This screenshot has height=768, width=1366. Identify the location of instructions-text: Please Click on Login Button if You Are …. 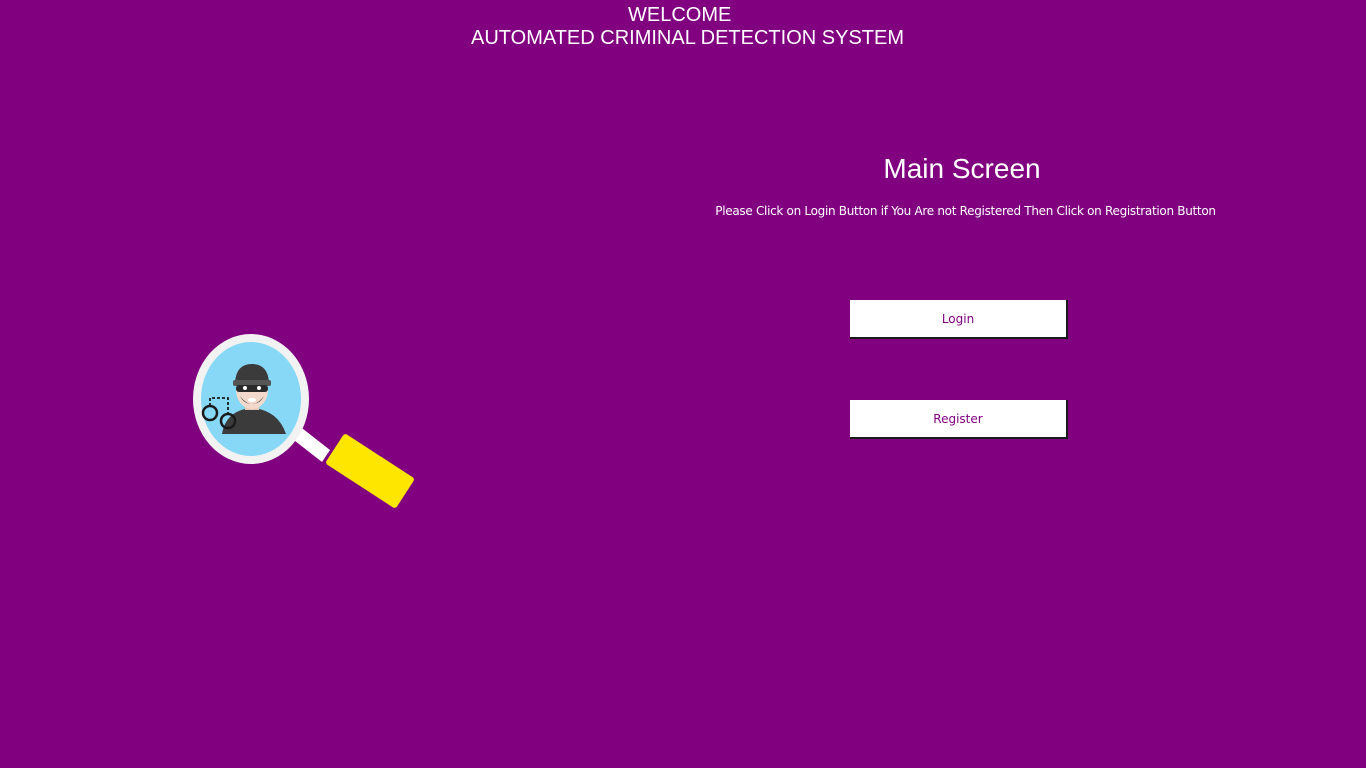
(965, 211).